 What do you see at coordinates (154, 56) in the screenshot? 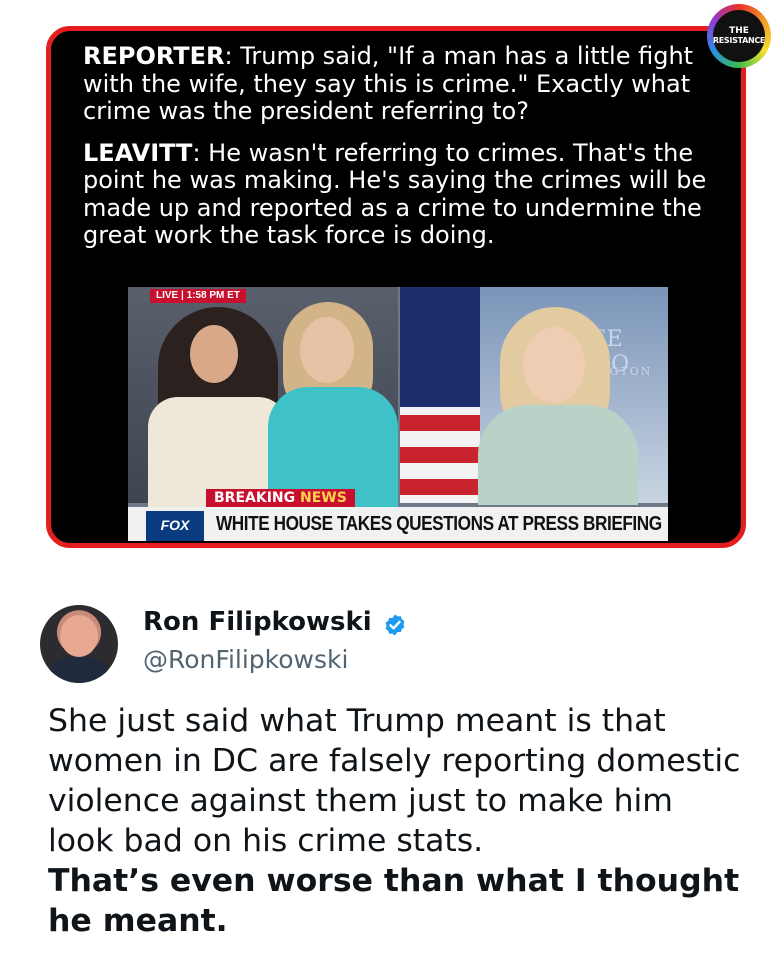
I see `reporter-label: REPORTER` at bounding box center [154, 56].